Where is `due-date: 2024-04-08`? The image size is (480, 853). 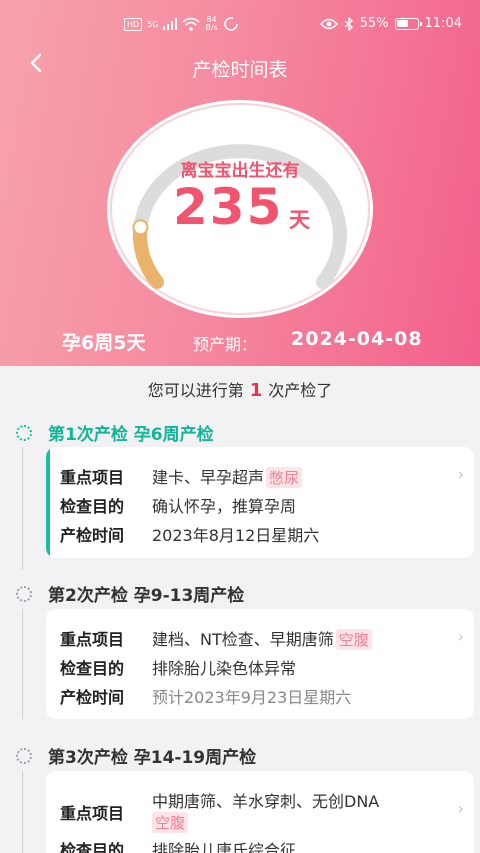 due-date: 2024-04-08 is located at coordinates (357, 339).